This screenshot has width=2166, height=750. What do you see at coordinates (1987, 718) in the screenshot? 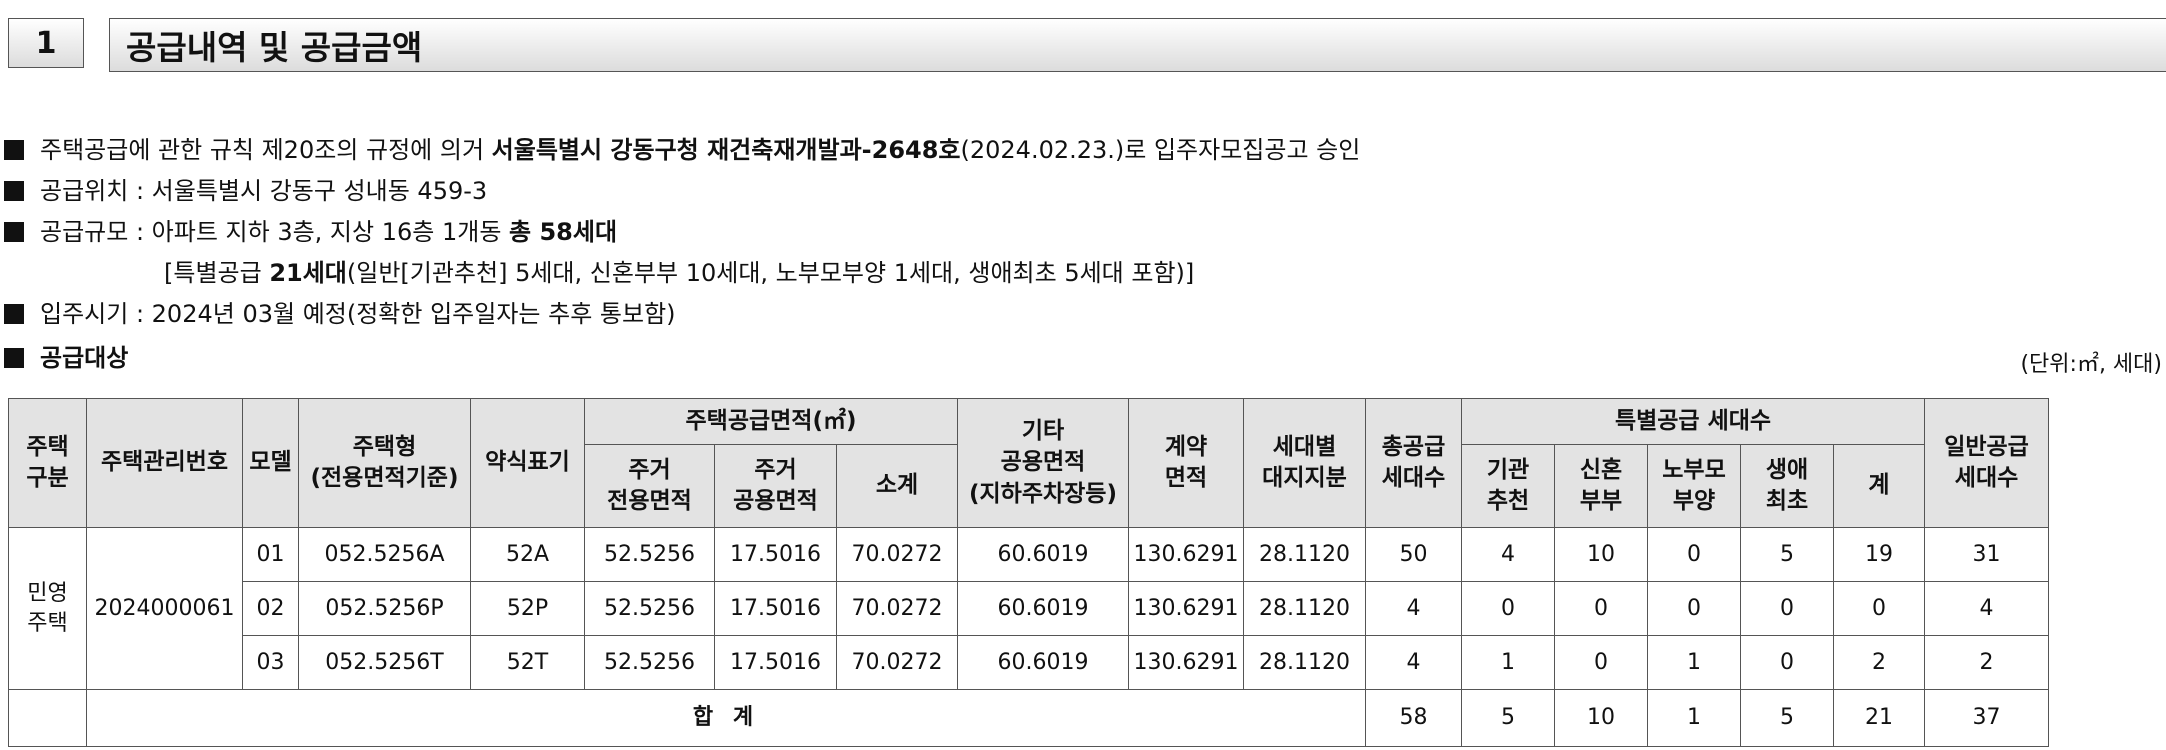
I see `total-cell-general: 37` at bounding box center [1987, 718].